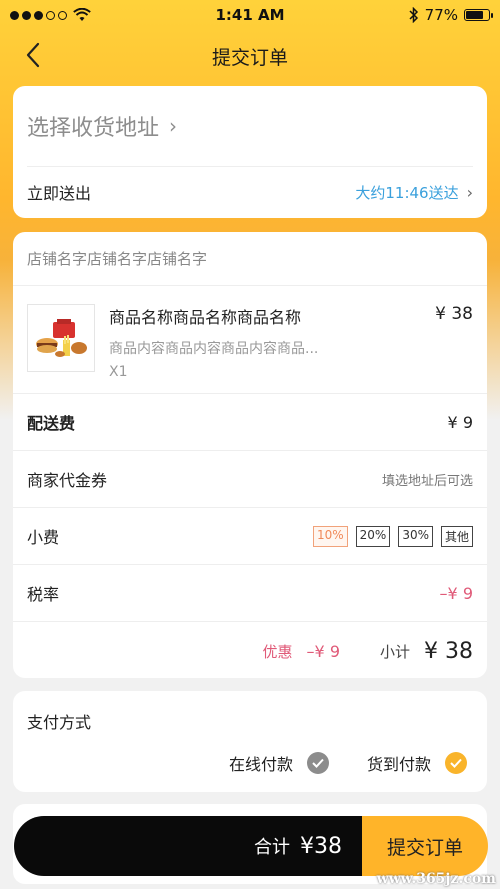 The image size is (500, 889). Describe the element at coordinates (456, 536) in the screenshot. I see `tip-option-other: 其他` at that location.